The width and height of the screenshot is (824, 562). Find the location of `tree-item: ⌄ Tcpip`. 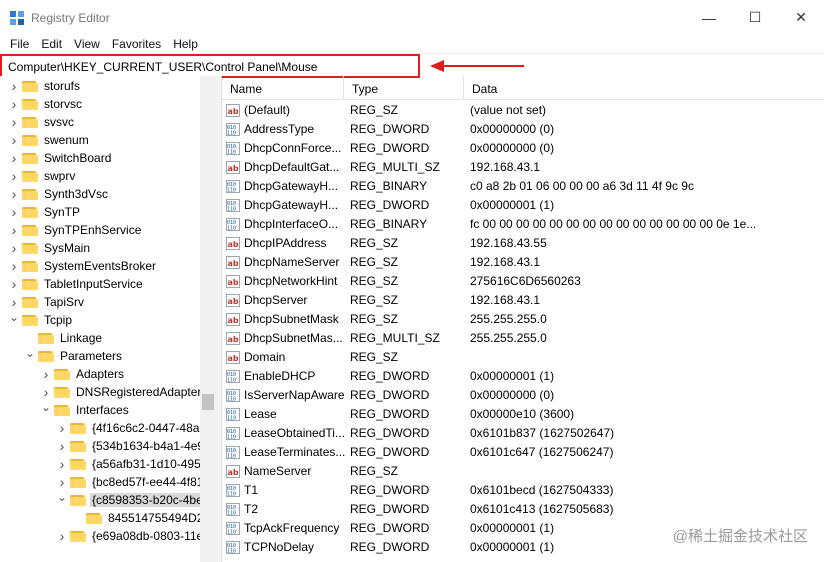

tree-item: ⌄ Tcpip is located at coordinates (108, 318).